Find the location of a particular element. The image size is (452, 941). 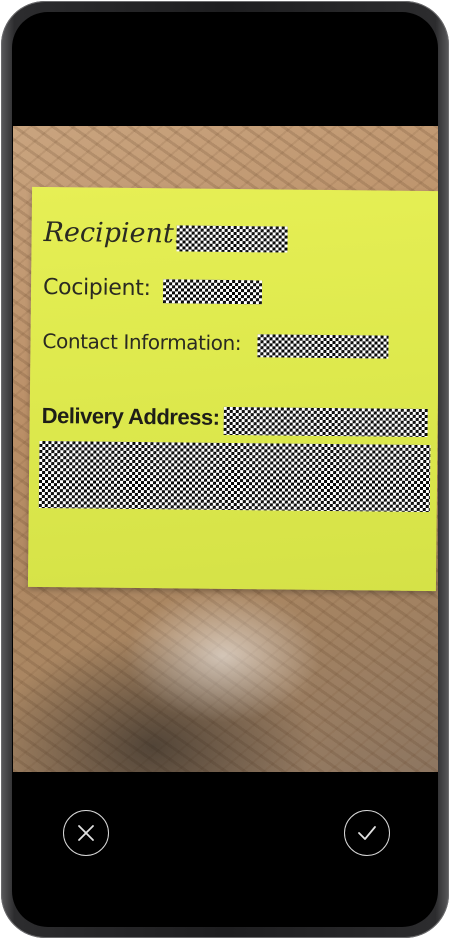

checkmark-icon is located at coordinates (367, 833).